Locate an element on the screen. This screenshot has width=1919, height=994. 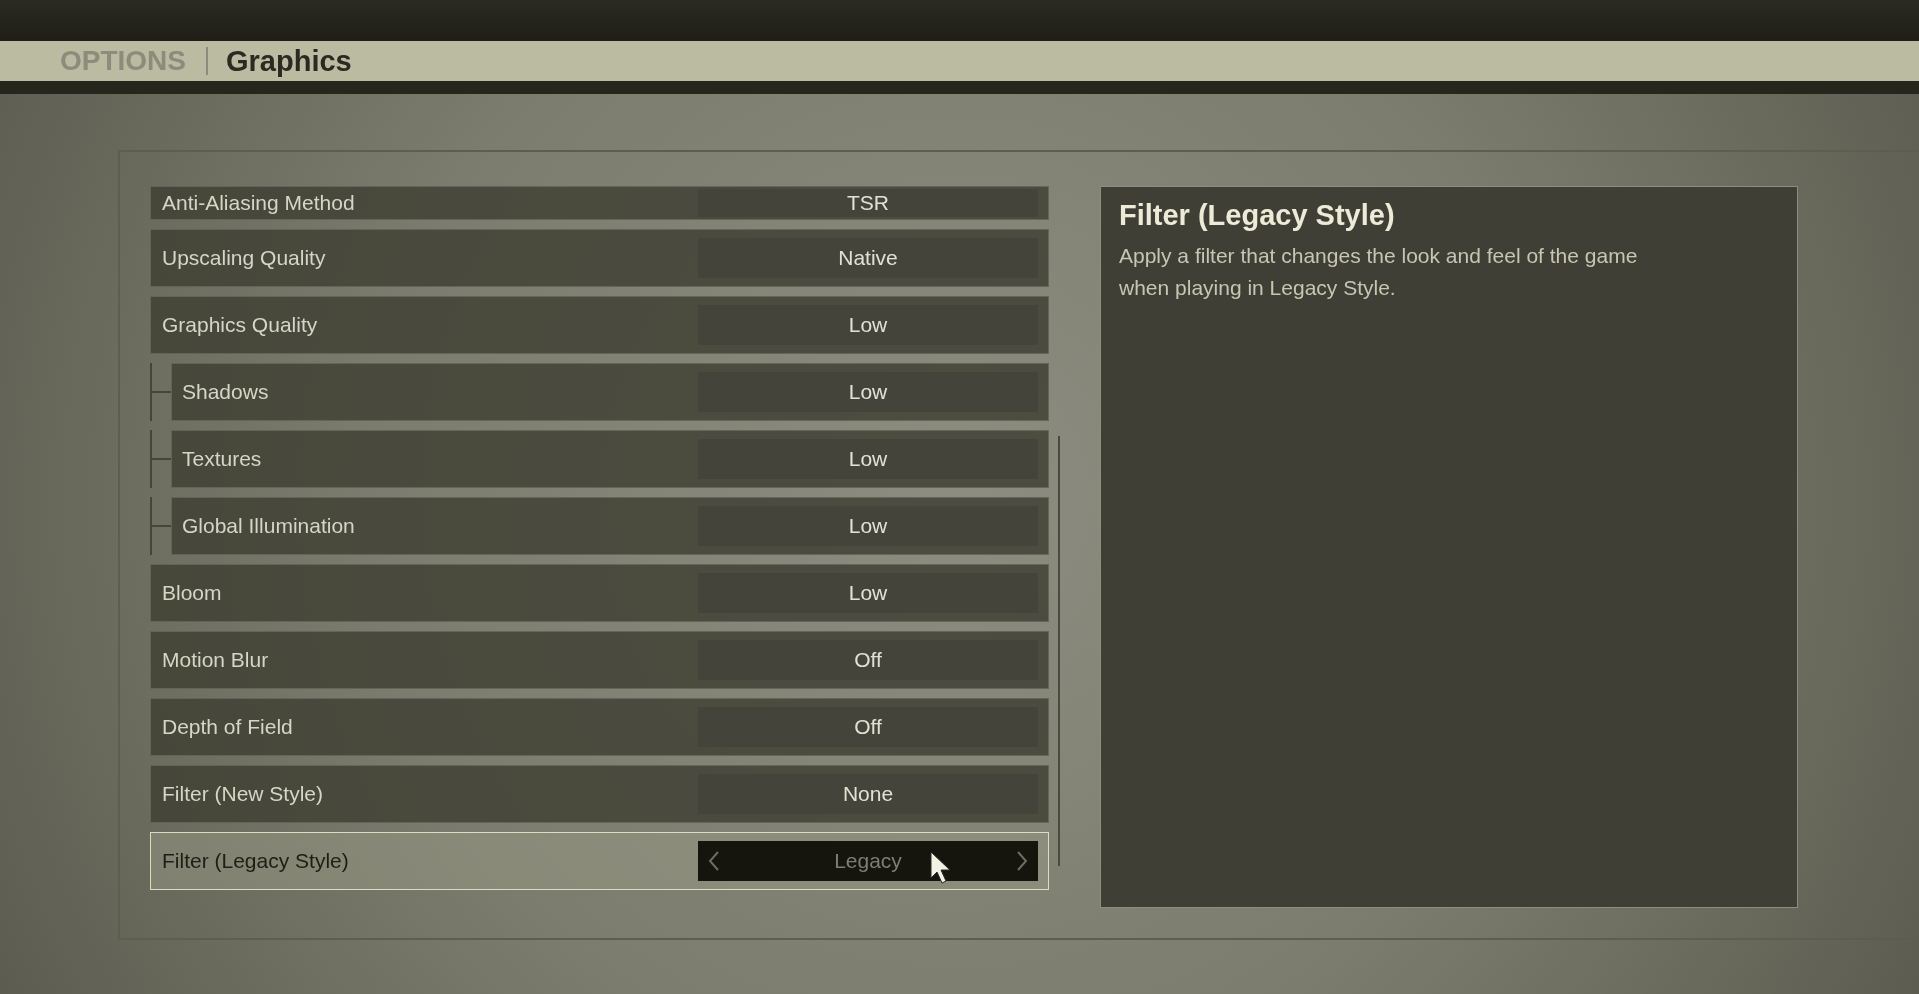
setting-row: Filter (Legacy Style) Legacy is located at coordinates (599, 861).